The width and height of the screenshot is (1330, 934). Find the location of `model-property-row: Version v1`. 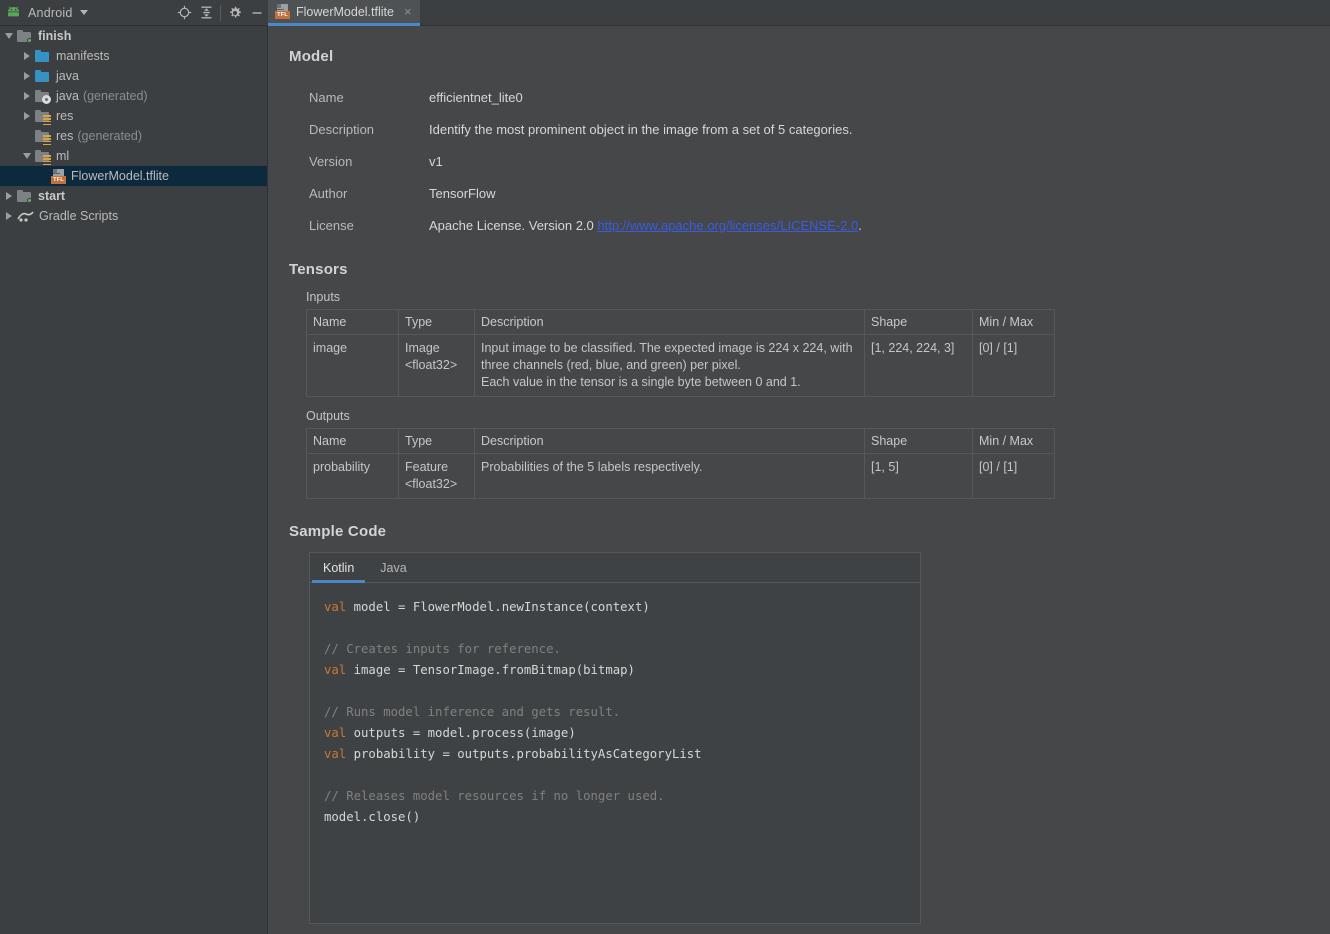

model-property-row: Version v1 is located at coordinates (819, 161).